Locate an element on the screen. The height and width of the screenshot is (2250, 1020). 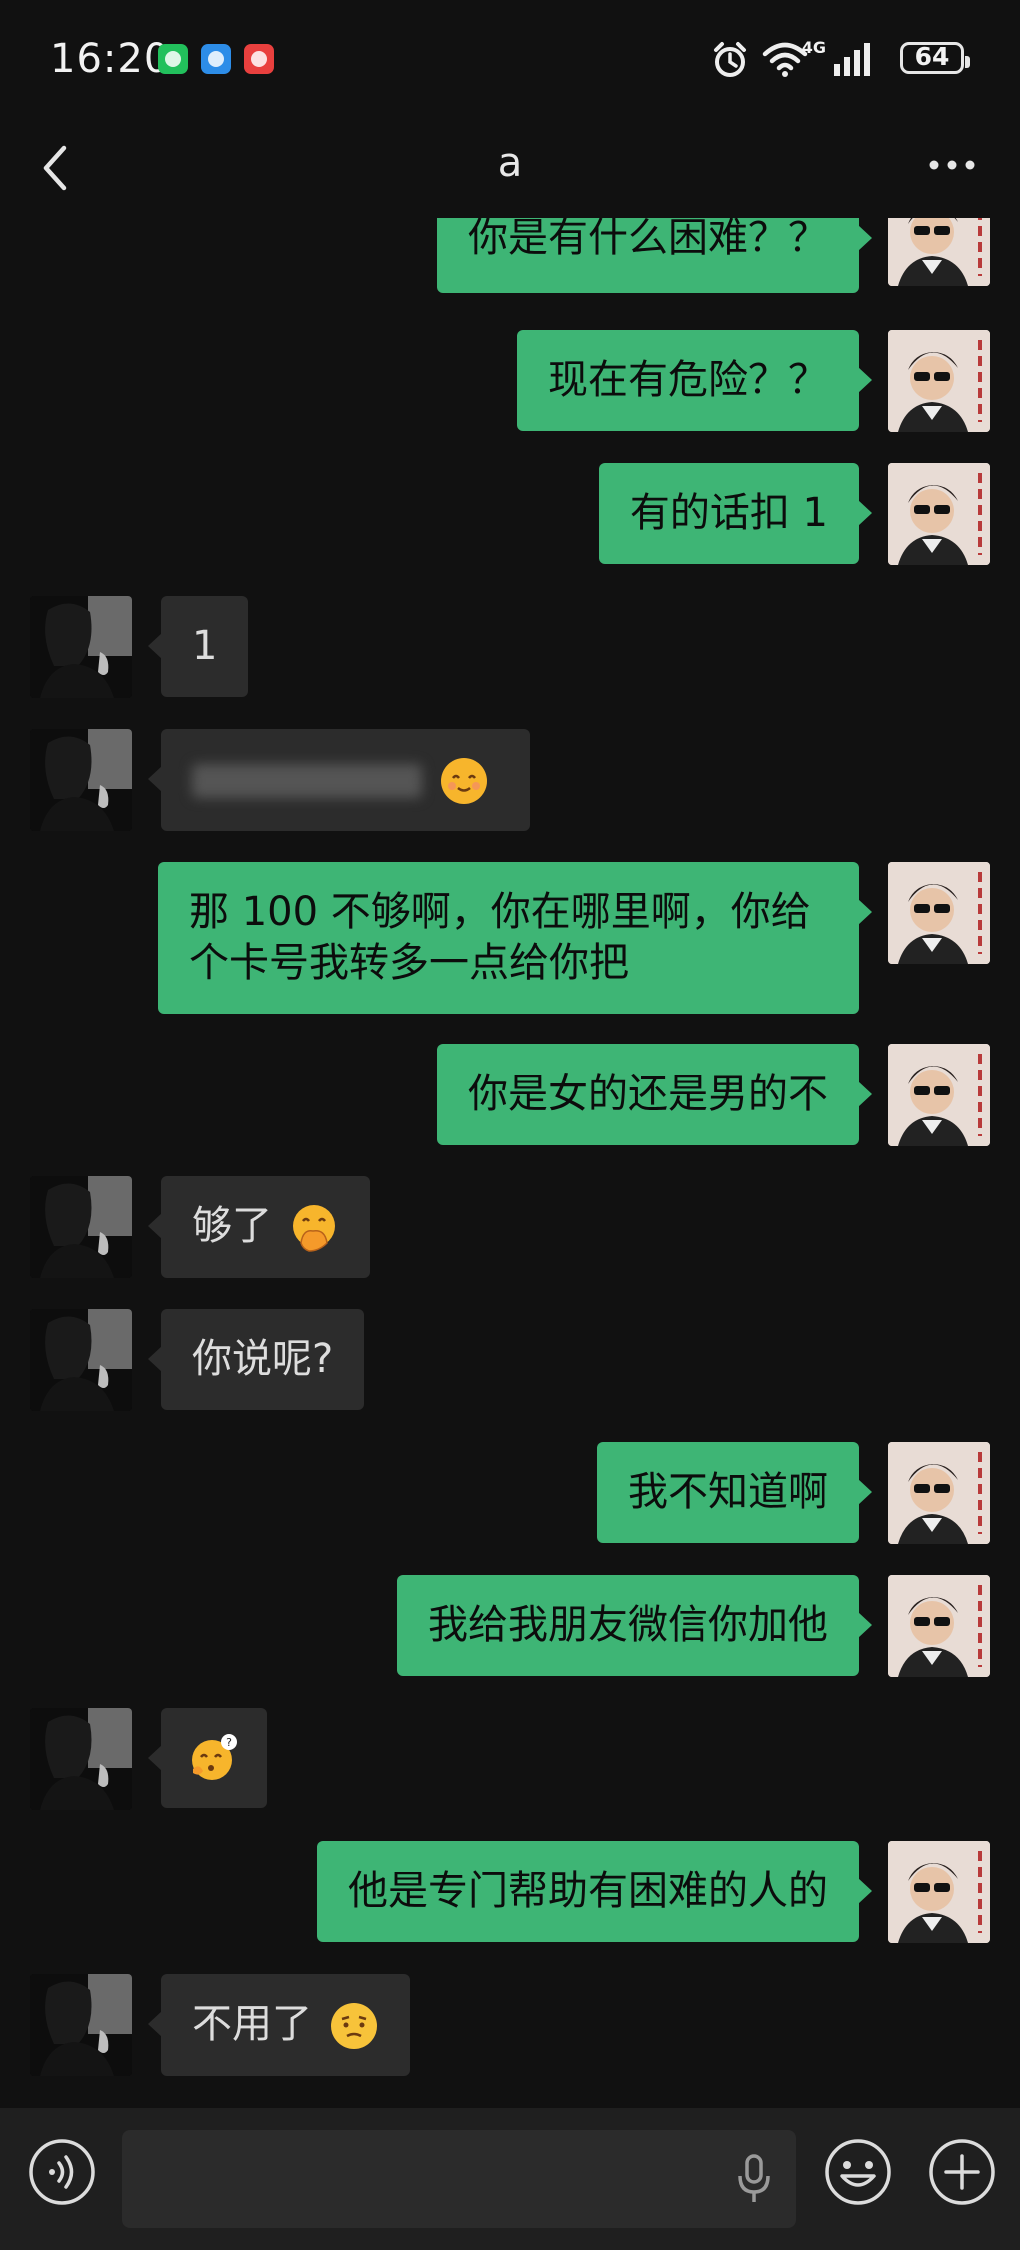
plus-icon is located at coordinates (962, 2172).